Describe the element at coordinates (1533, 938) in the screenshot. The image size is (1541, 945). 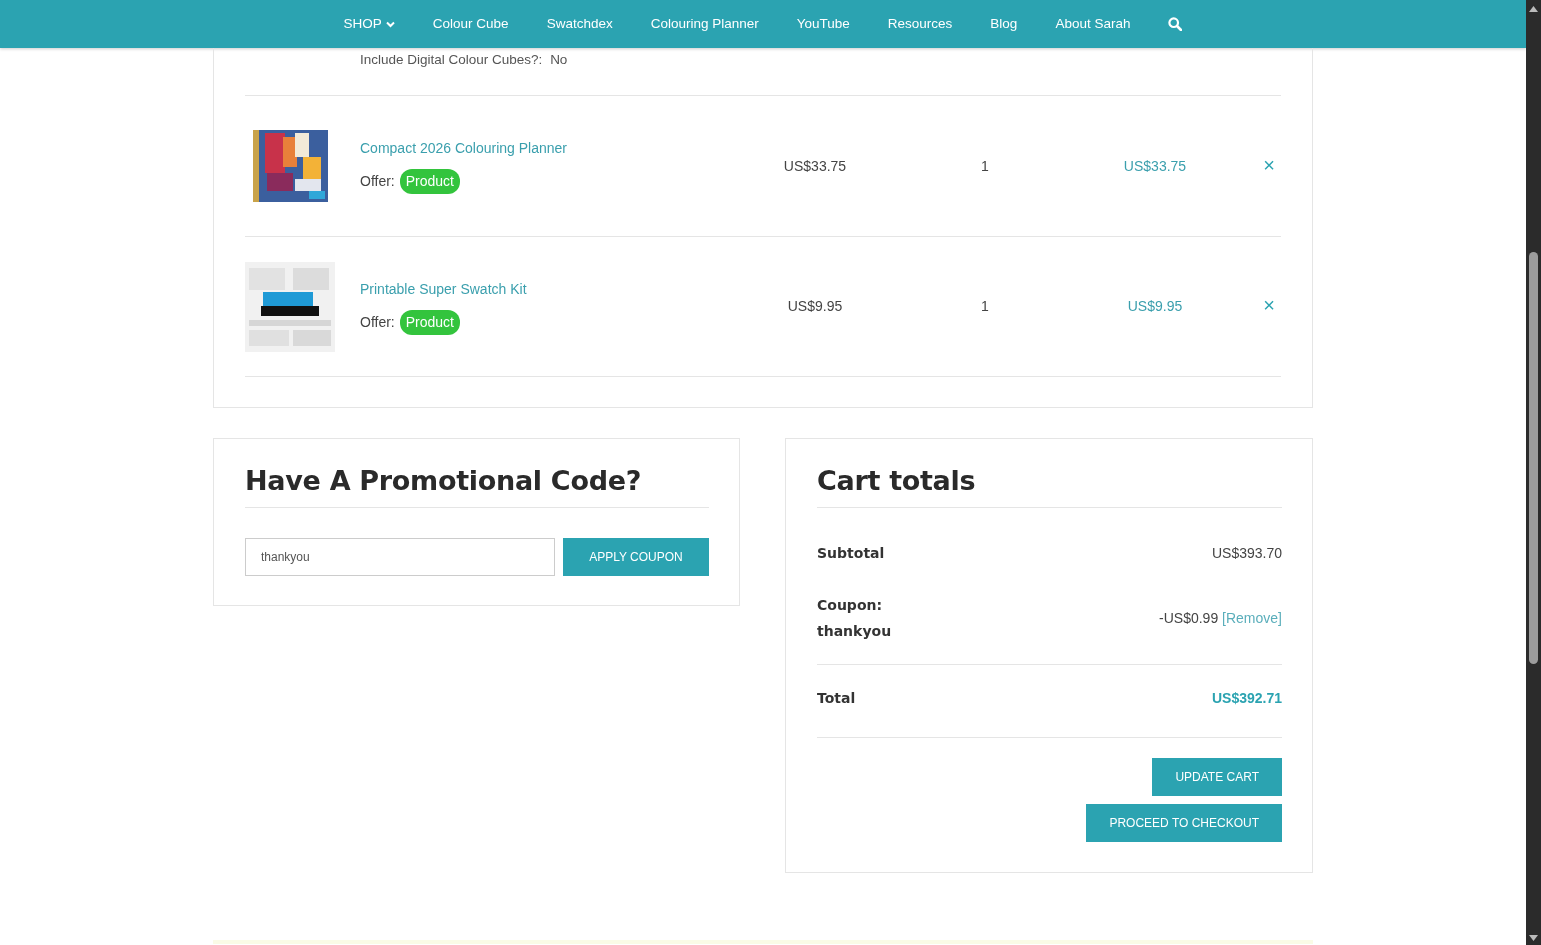
I see `scroll-down-icon` at that location.